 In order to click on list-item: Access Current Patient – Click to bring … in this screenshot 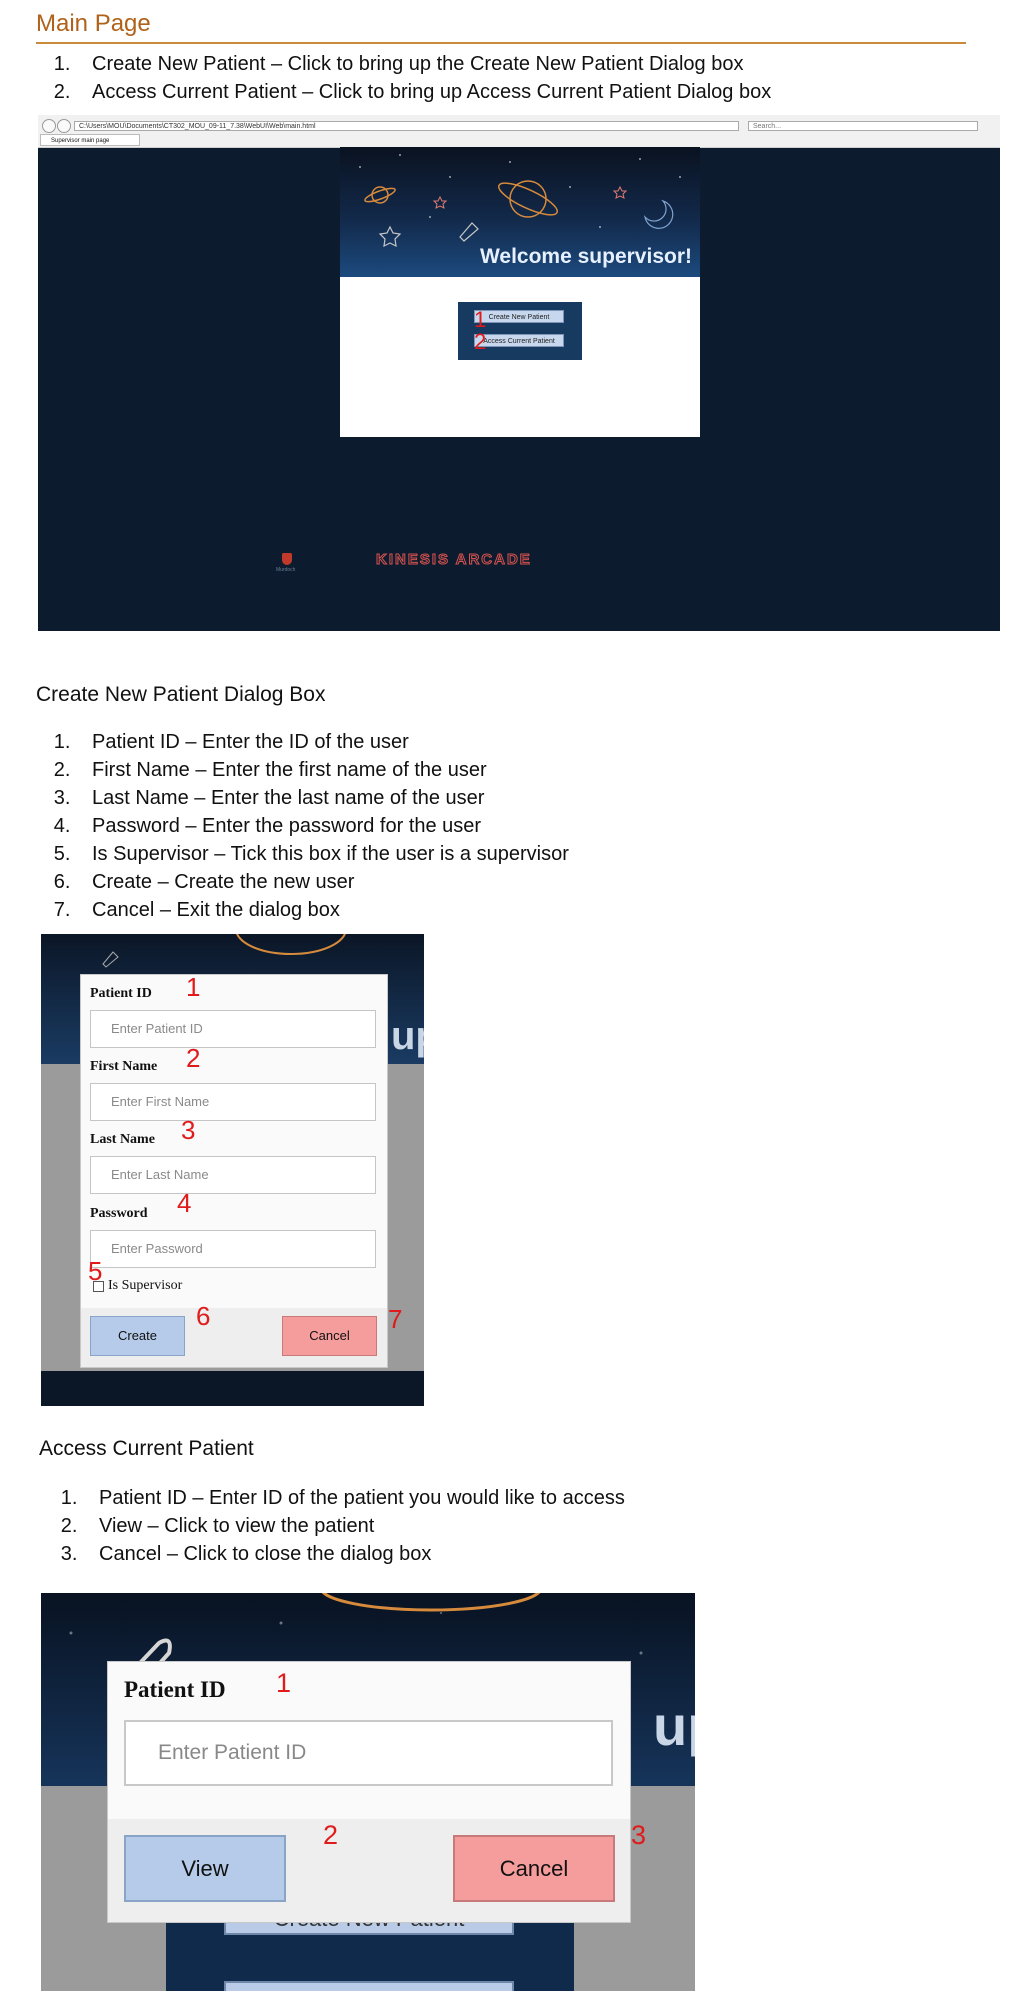, I will do `click(423, 92)`.